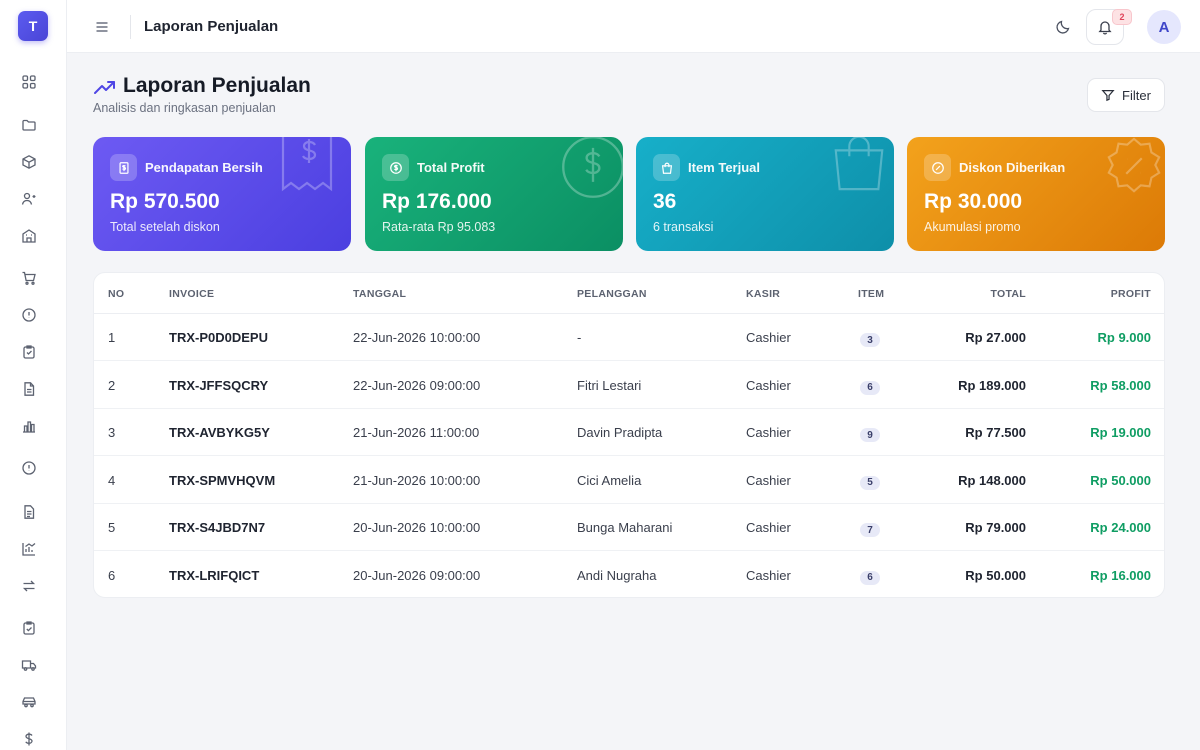  I want to click on building-icon, so click(29, 236).